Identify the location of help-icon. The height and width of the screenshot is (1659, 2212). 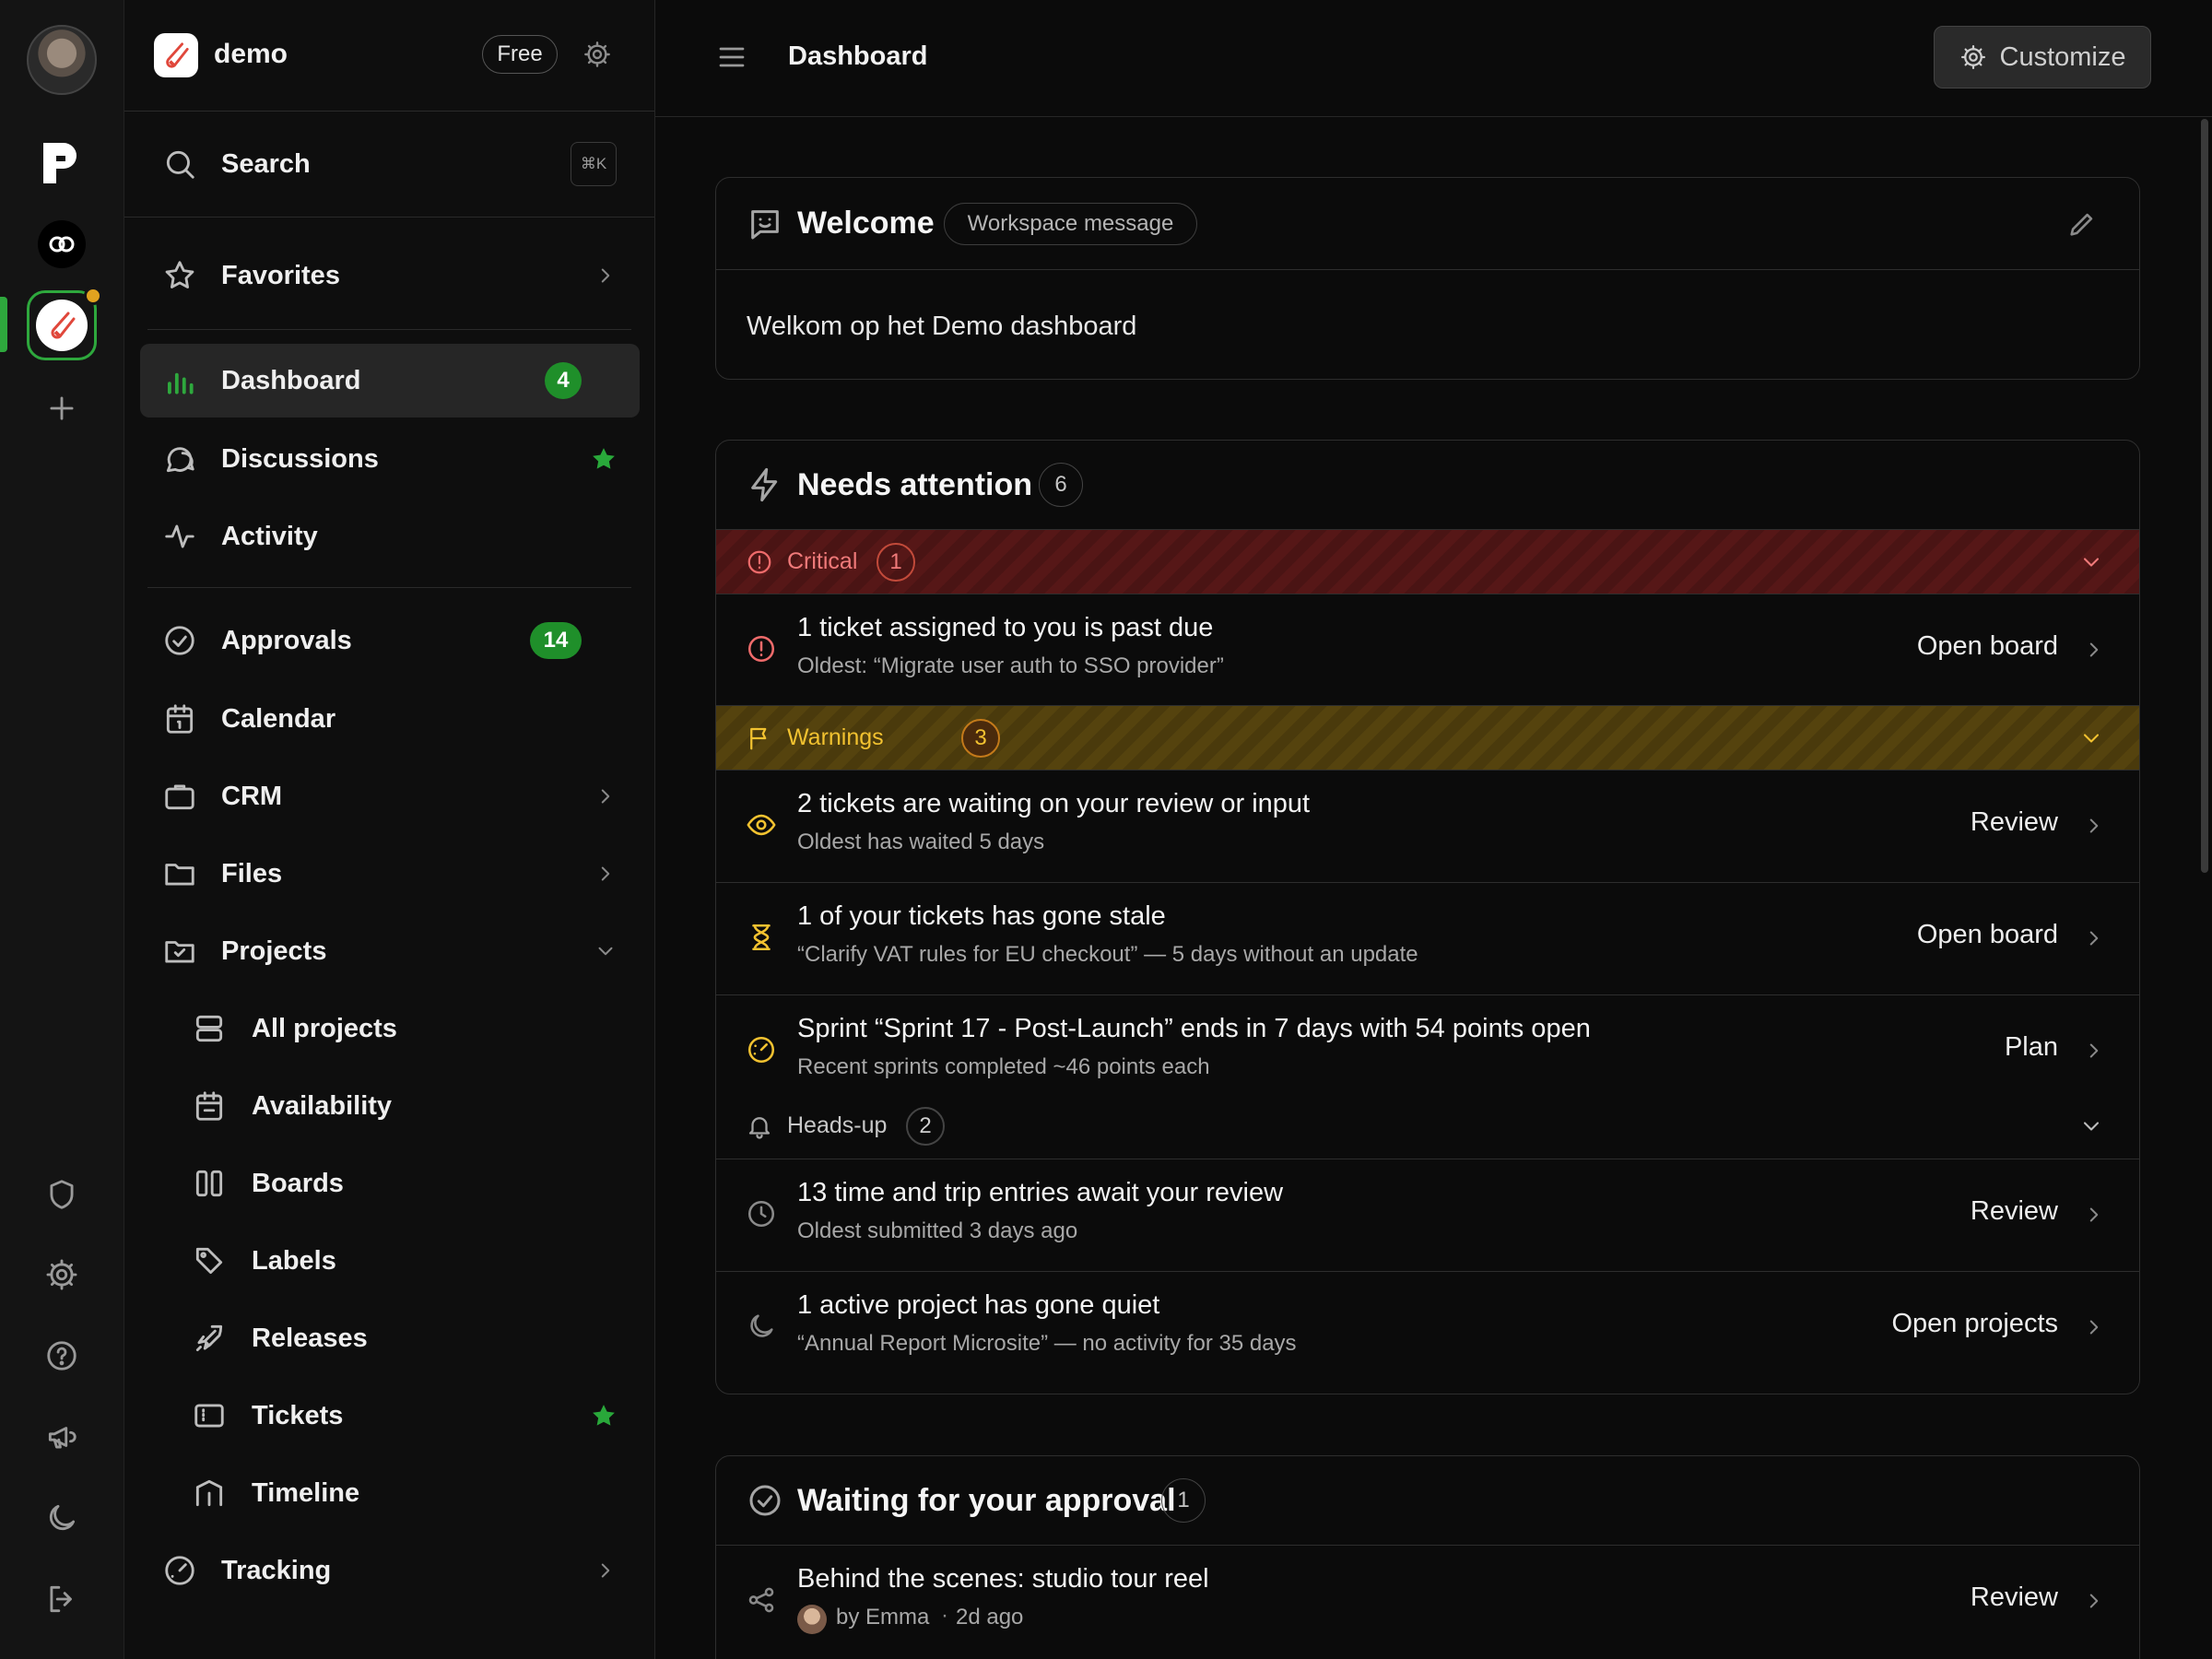
(61, 1355).